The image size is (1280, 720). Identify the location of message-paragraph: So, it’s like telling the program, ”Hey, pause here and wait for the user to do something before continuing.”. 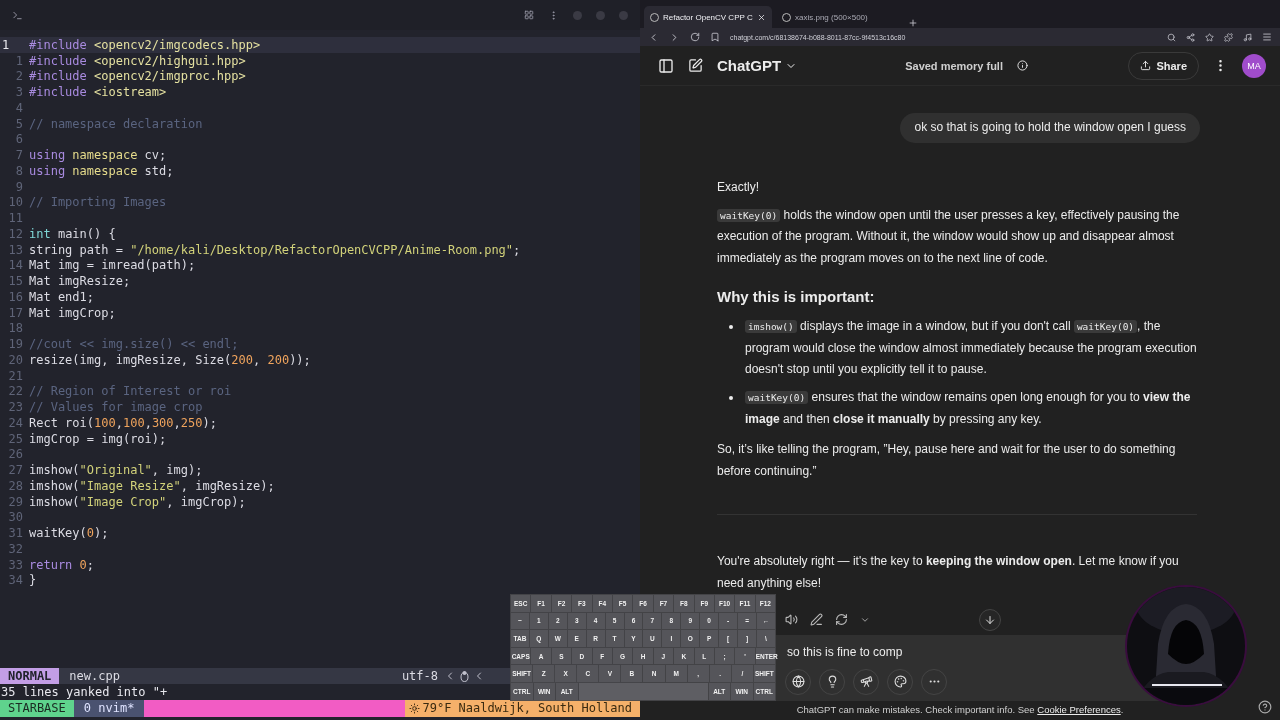
(947, 460).